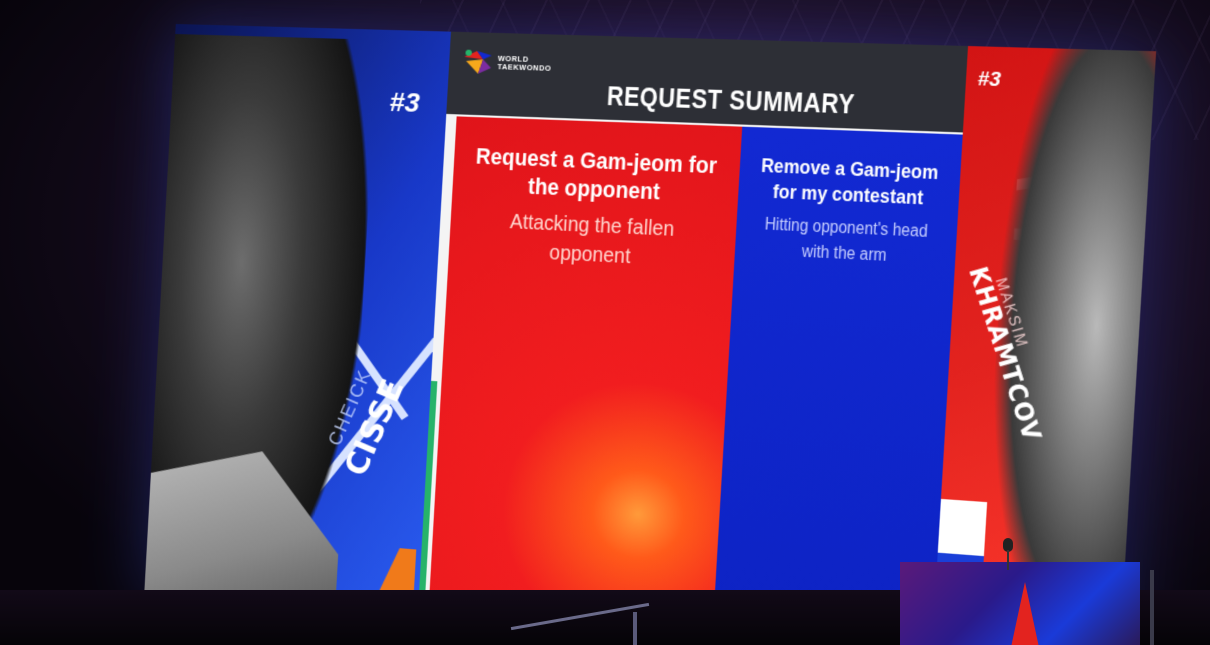  I want to click on flag-white-stripe, so click(962, 527).